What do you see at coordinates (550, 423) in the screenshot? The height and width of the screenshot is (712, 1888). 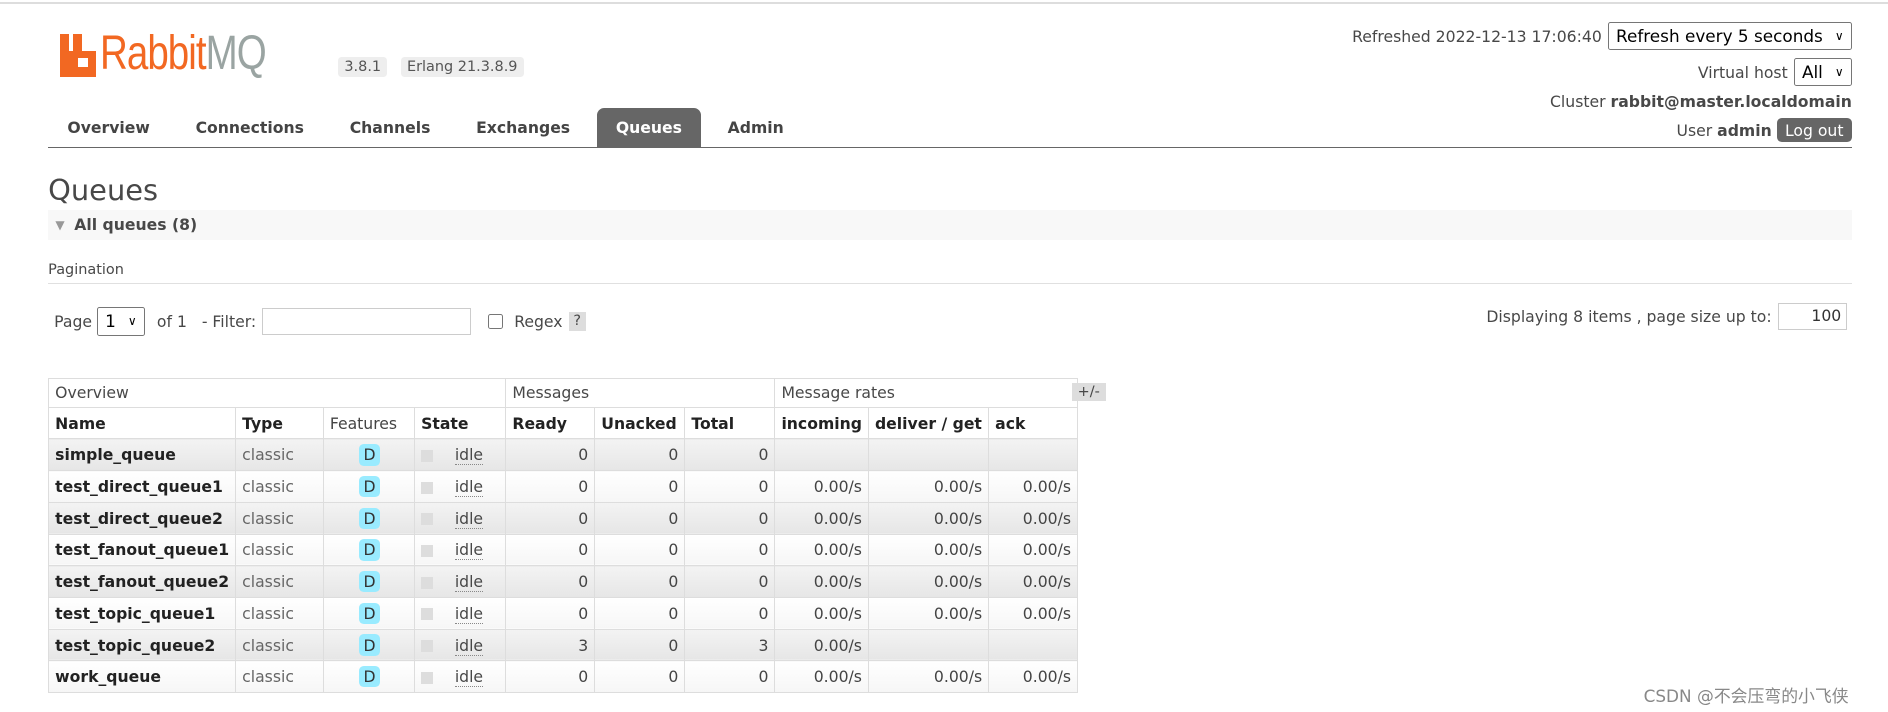 I see `col-ready: Ready` at bounding box center [550, 423].